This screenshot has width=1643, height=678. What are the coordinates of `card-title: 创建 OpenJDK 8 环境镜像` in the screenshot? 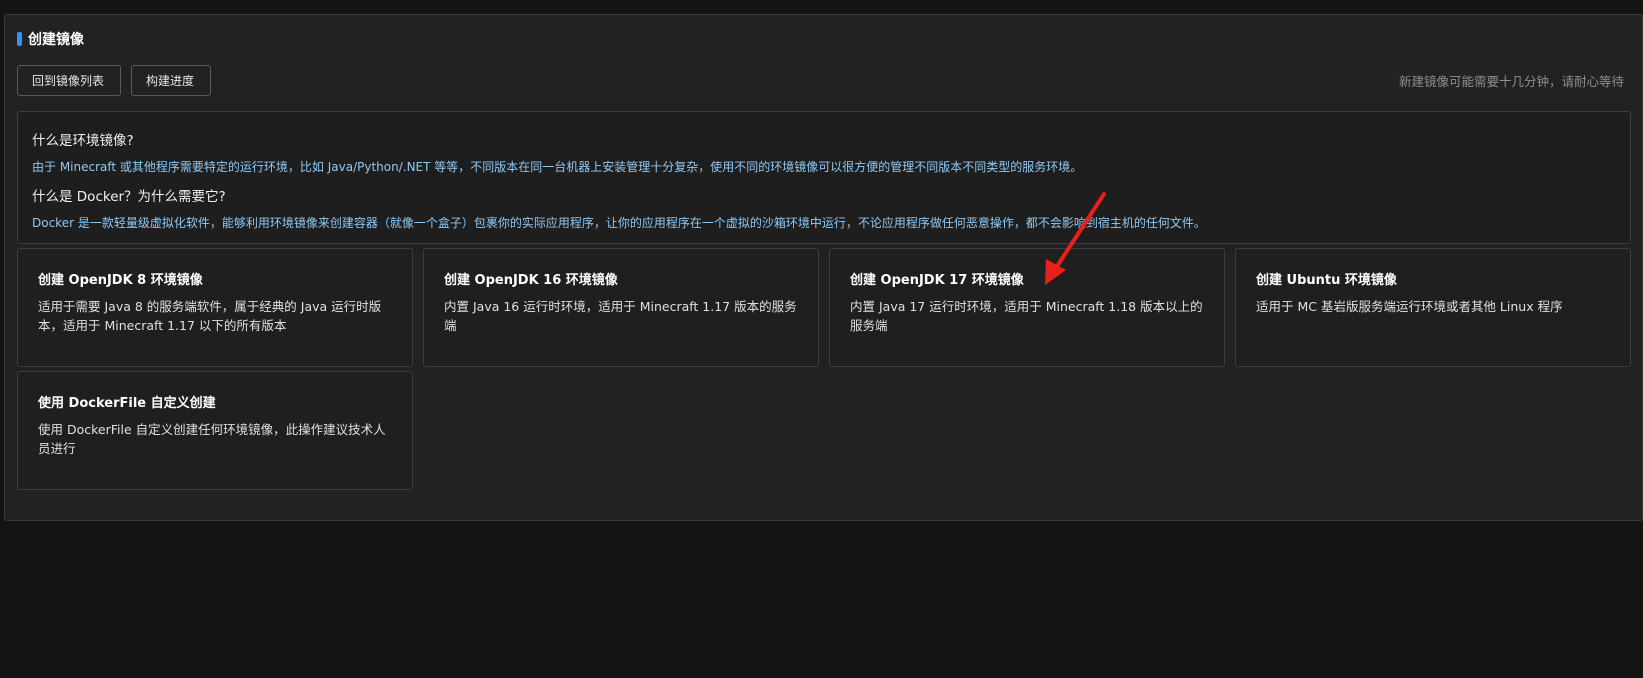 It's located at (120, 280).